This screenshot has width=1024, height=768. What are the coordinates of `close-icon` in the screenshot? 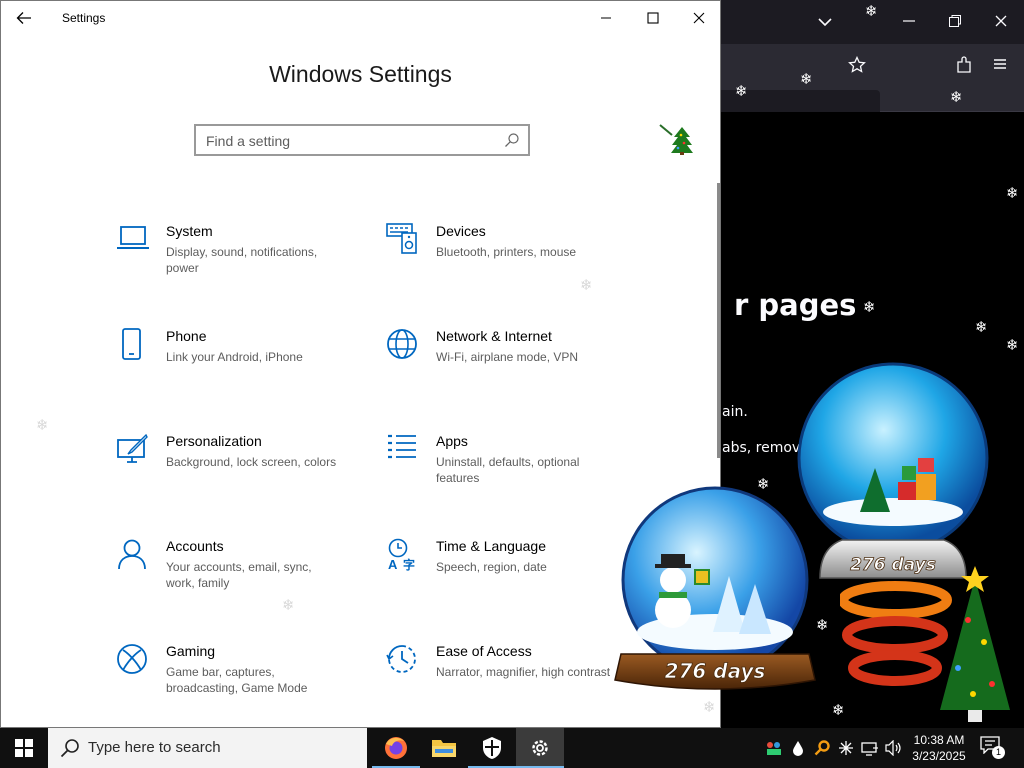 It's located at (699, 18).